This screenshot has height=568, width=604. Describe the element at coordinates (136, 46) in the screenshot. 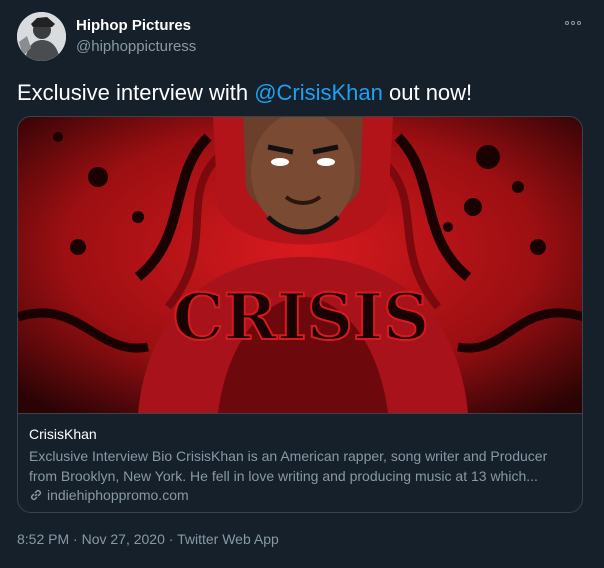

I see `user-handle: @hiphoppicturess` at that location.